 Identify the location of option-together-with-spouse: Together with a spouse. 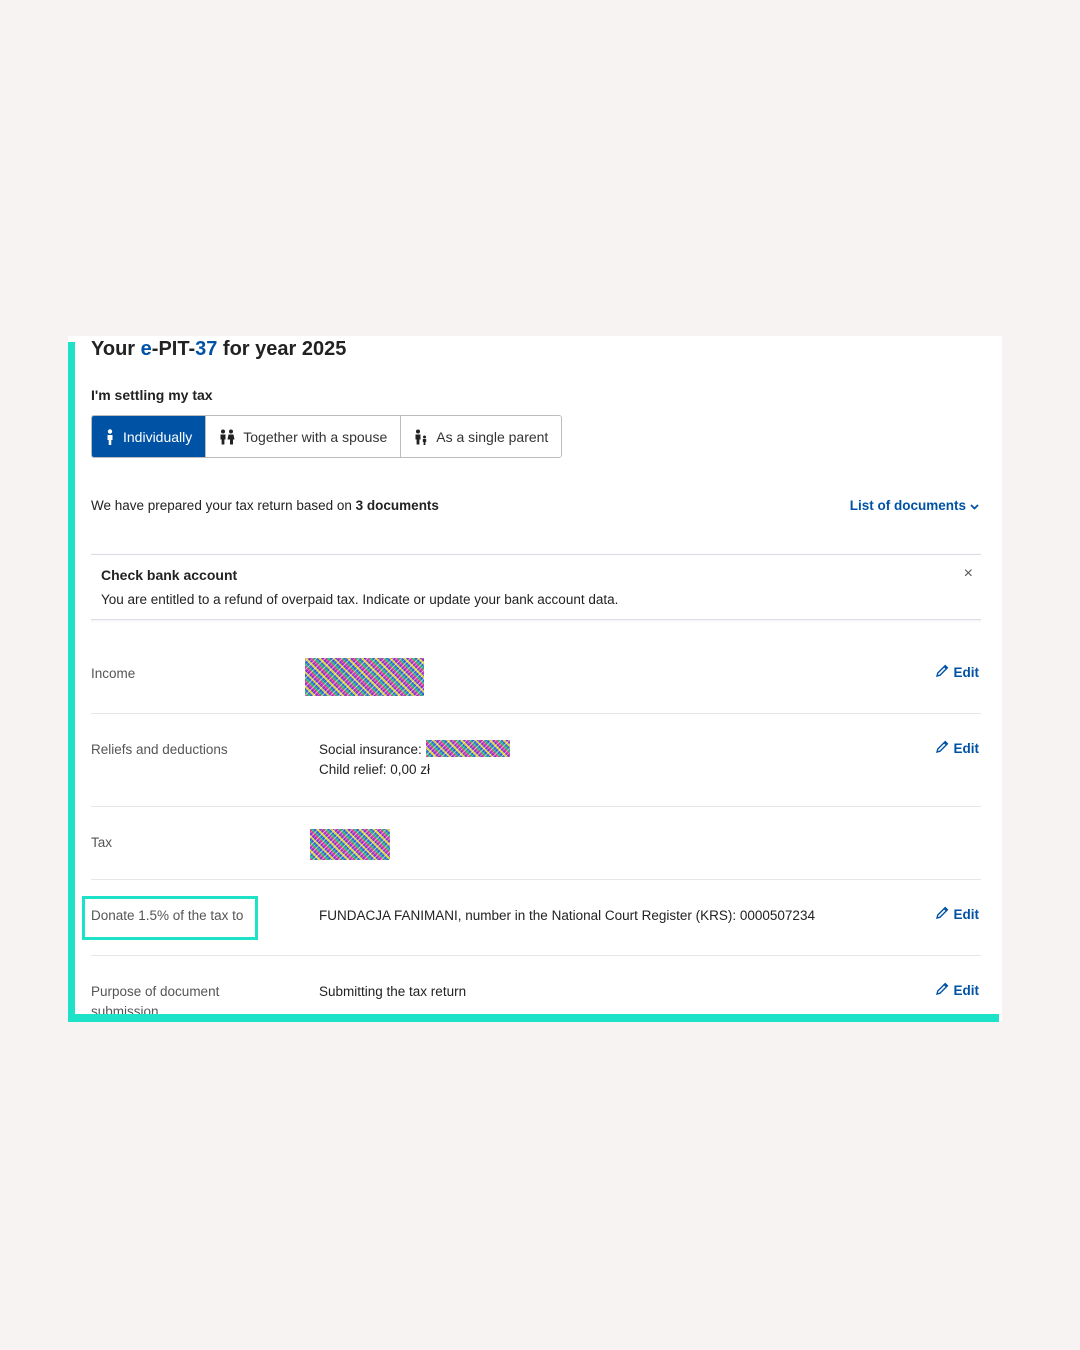
(304, 436).